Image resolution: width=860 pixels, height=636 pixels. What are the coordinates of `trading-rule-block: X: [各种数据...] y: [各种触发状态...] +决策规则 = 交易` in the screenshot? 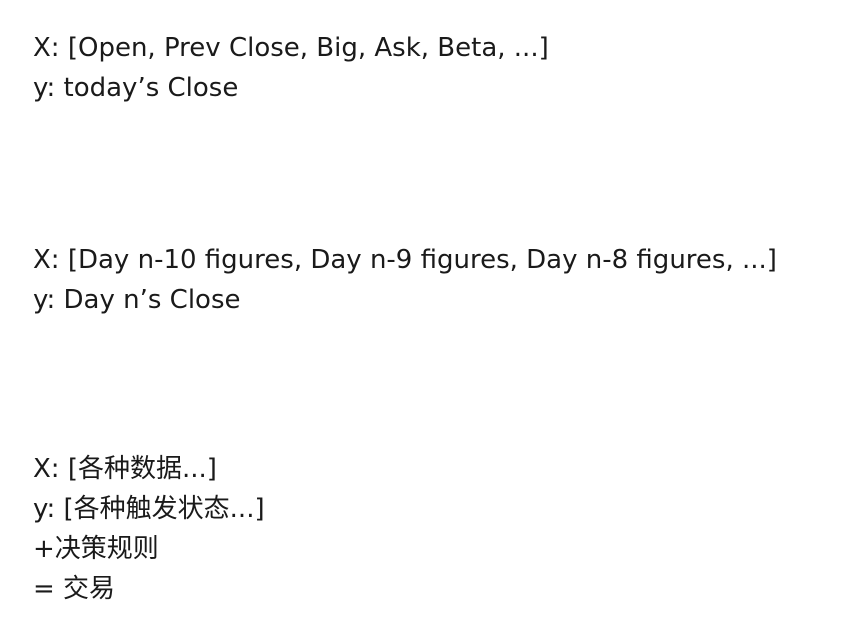 It's located at (149, 529).